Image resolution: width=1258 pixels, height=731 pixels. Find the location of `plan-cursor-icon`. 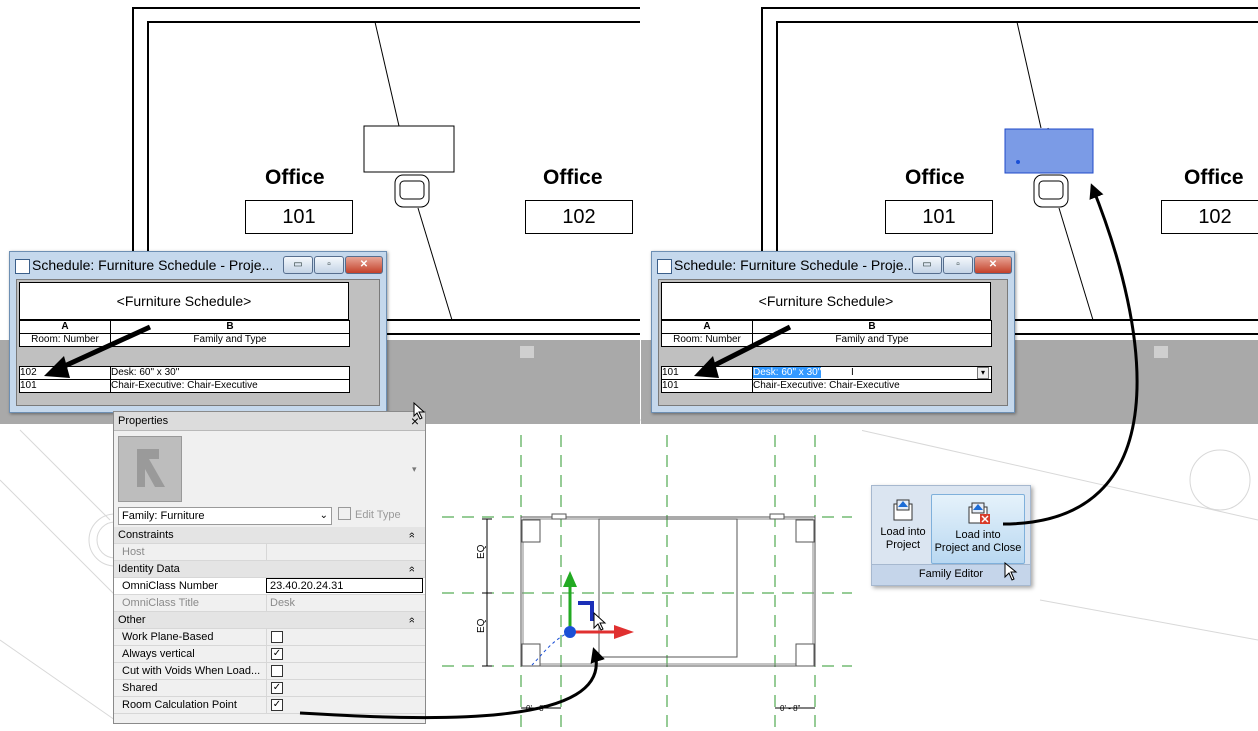

plan-cursor-icon is located at coordinates (419, 410).